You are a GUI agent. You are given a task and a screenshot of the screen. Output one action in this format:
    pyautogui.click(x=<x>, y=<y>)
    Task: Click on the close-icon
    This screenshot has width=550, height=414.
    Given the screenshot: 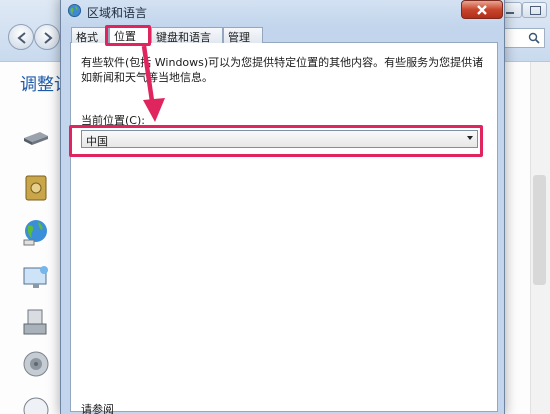 What is the action you would take?
    pyautogui.click(x=482, y=10)
    